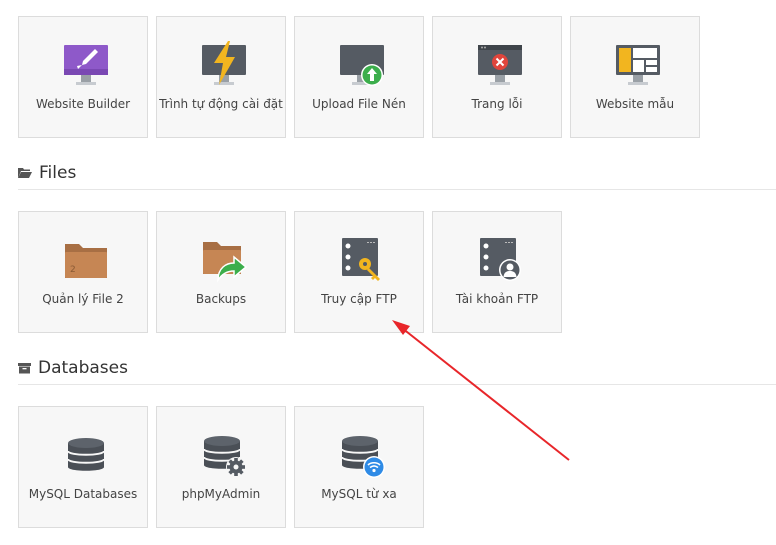  What do you see at coordinates (362, 65) in the screenshot?
I see `upload-archive-icon` at bounding box center [362, 65].